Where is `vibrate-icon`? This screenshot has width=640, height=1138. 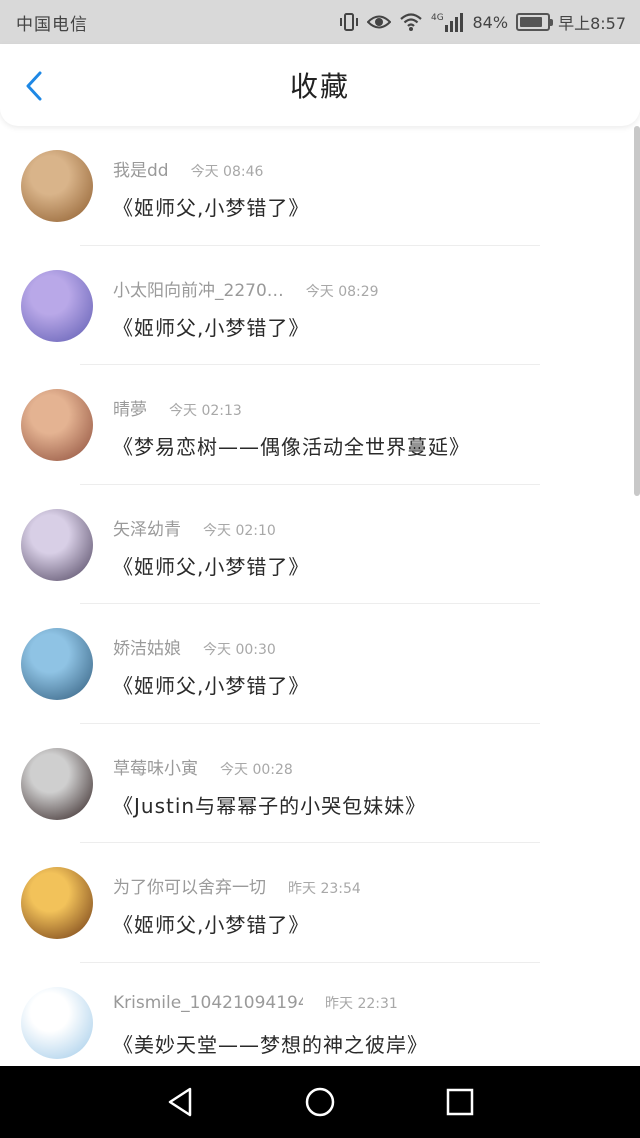 vibrate-icon is located at coordinates (349, 22).